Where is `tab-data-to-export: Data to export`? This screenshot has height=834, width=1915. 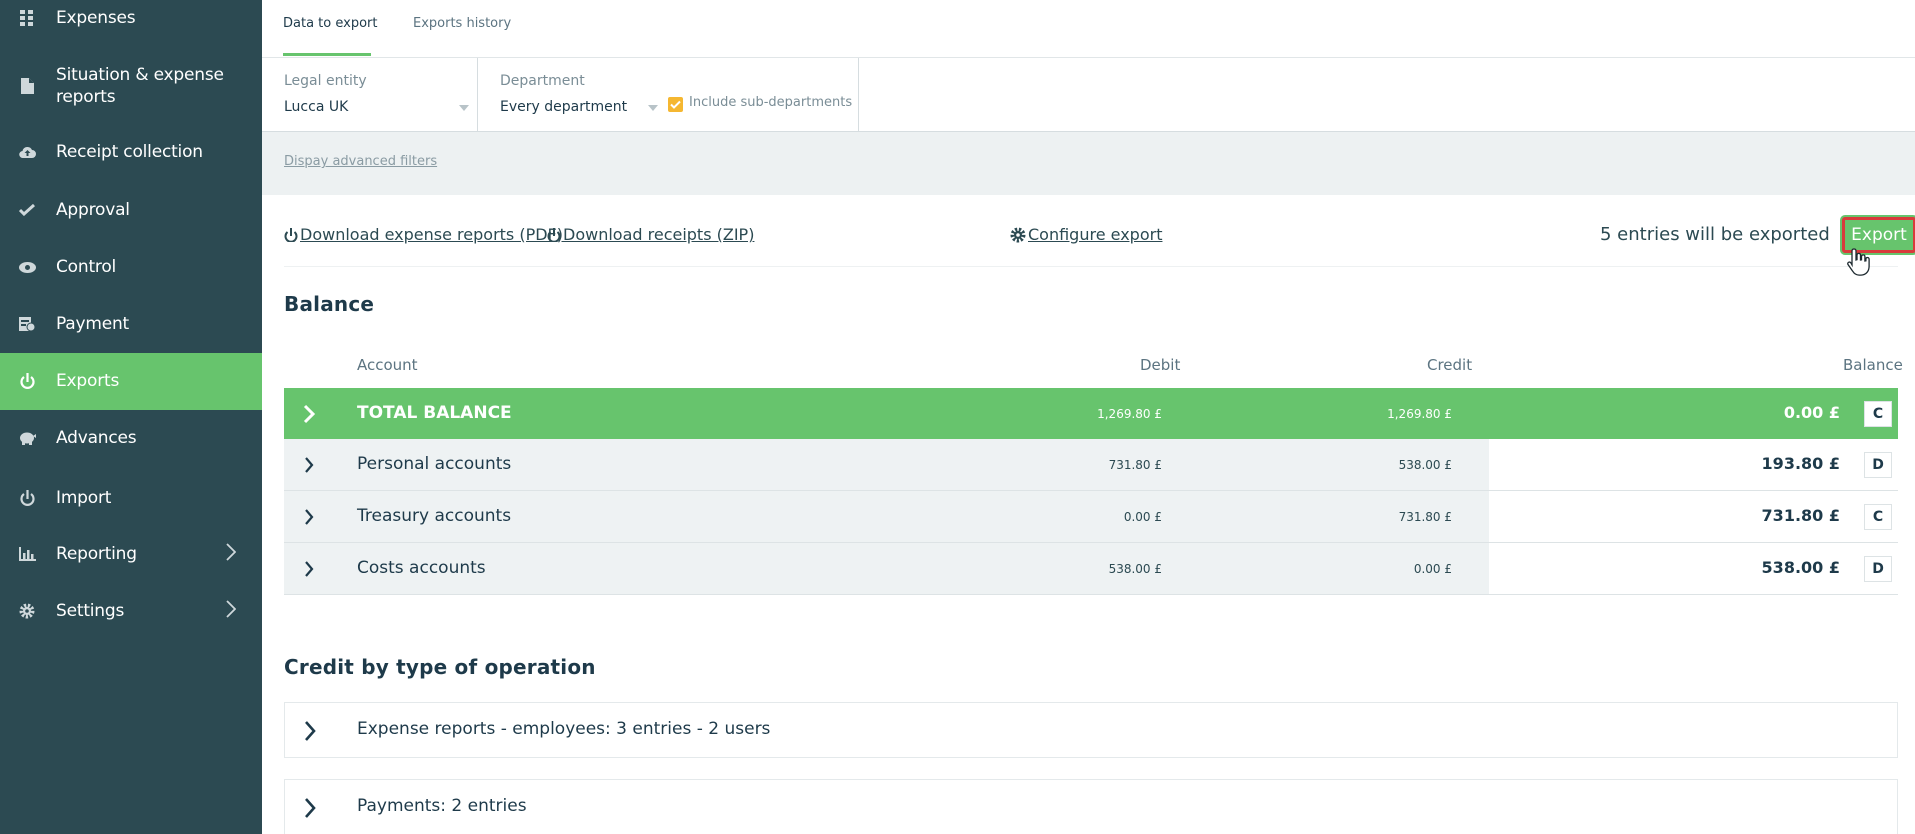
tab-data-to-export: Data to export is located at coordinates (330, 23).